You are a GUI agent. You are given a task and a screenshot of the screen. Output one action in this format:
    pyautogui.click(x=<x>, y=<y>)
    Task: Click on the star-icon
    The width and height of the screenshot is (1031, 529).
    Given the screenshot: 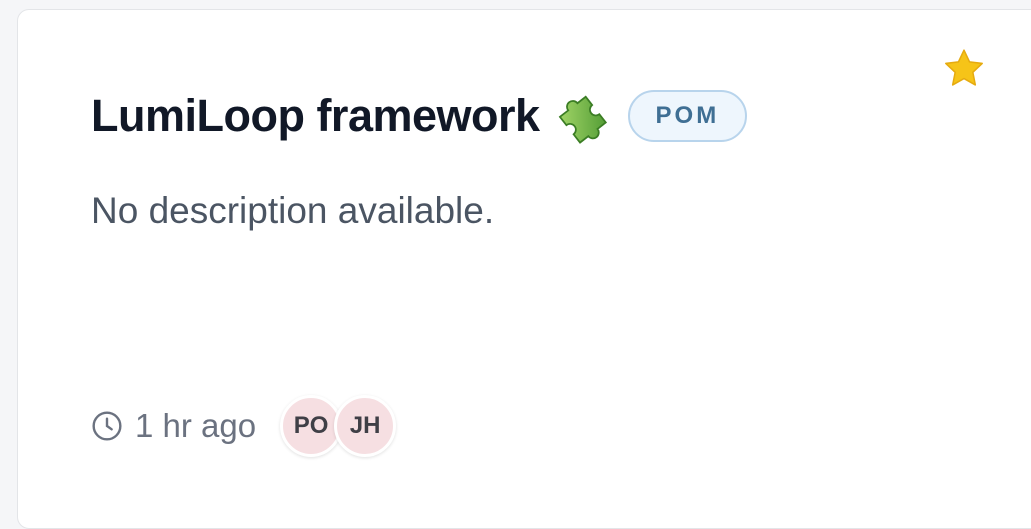 What is the action you would take?
    pyautogui.click(x=964, y=69)
    